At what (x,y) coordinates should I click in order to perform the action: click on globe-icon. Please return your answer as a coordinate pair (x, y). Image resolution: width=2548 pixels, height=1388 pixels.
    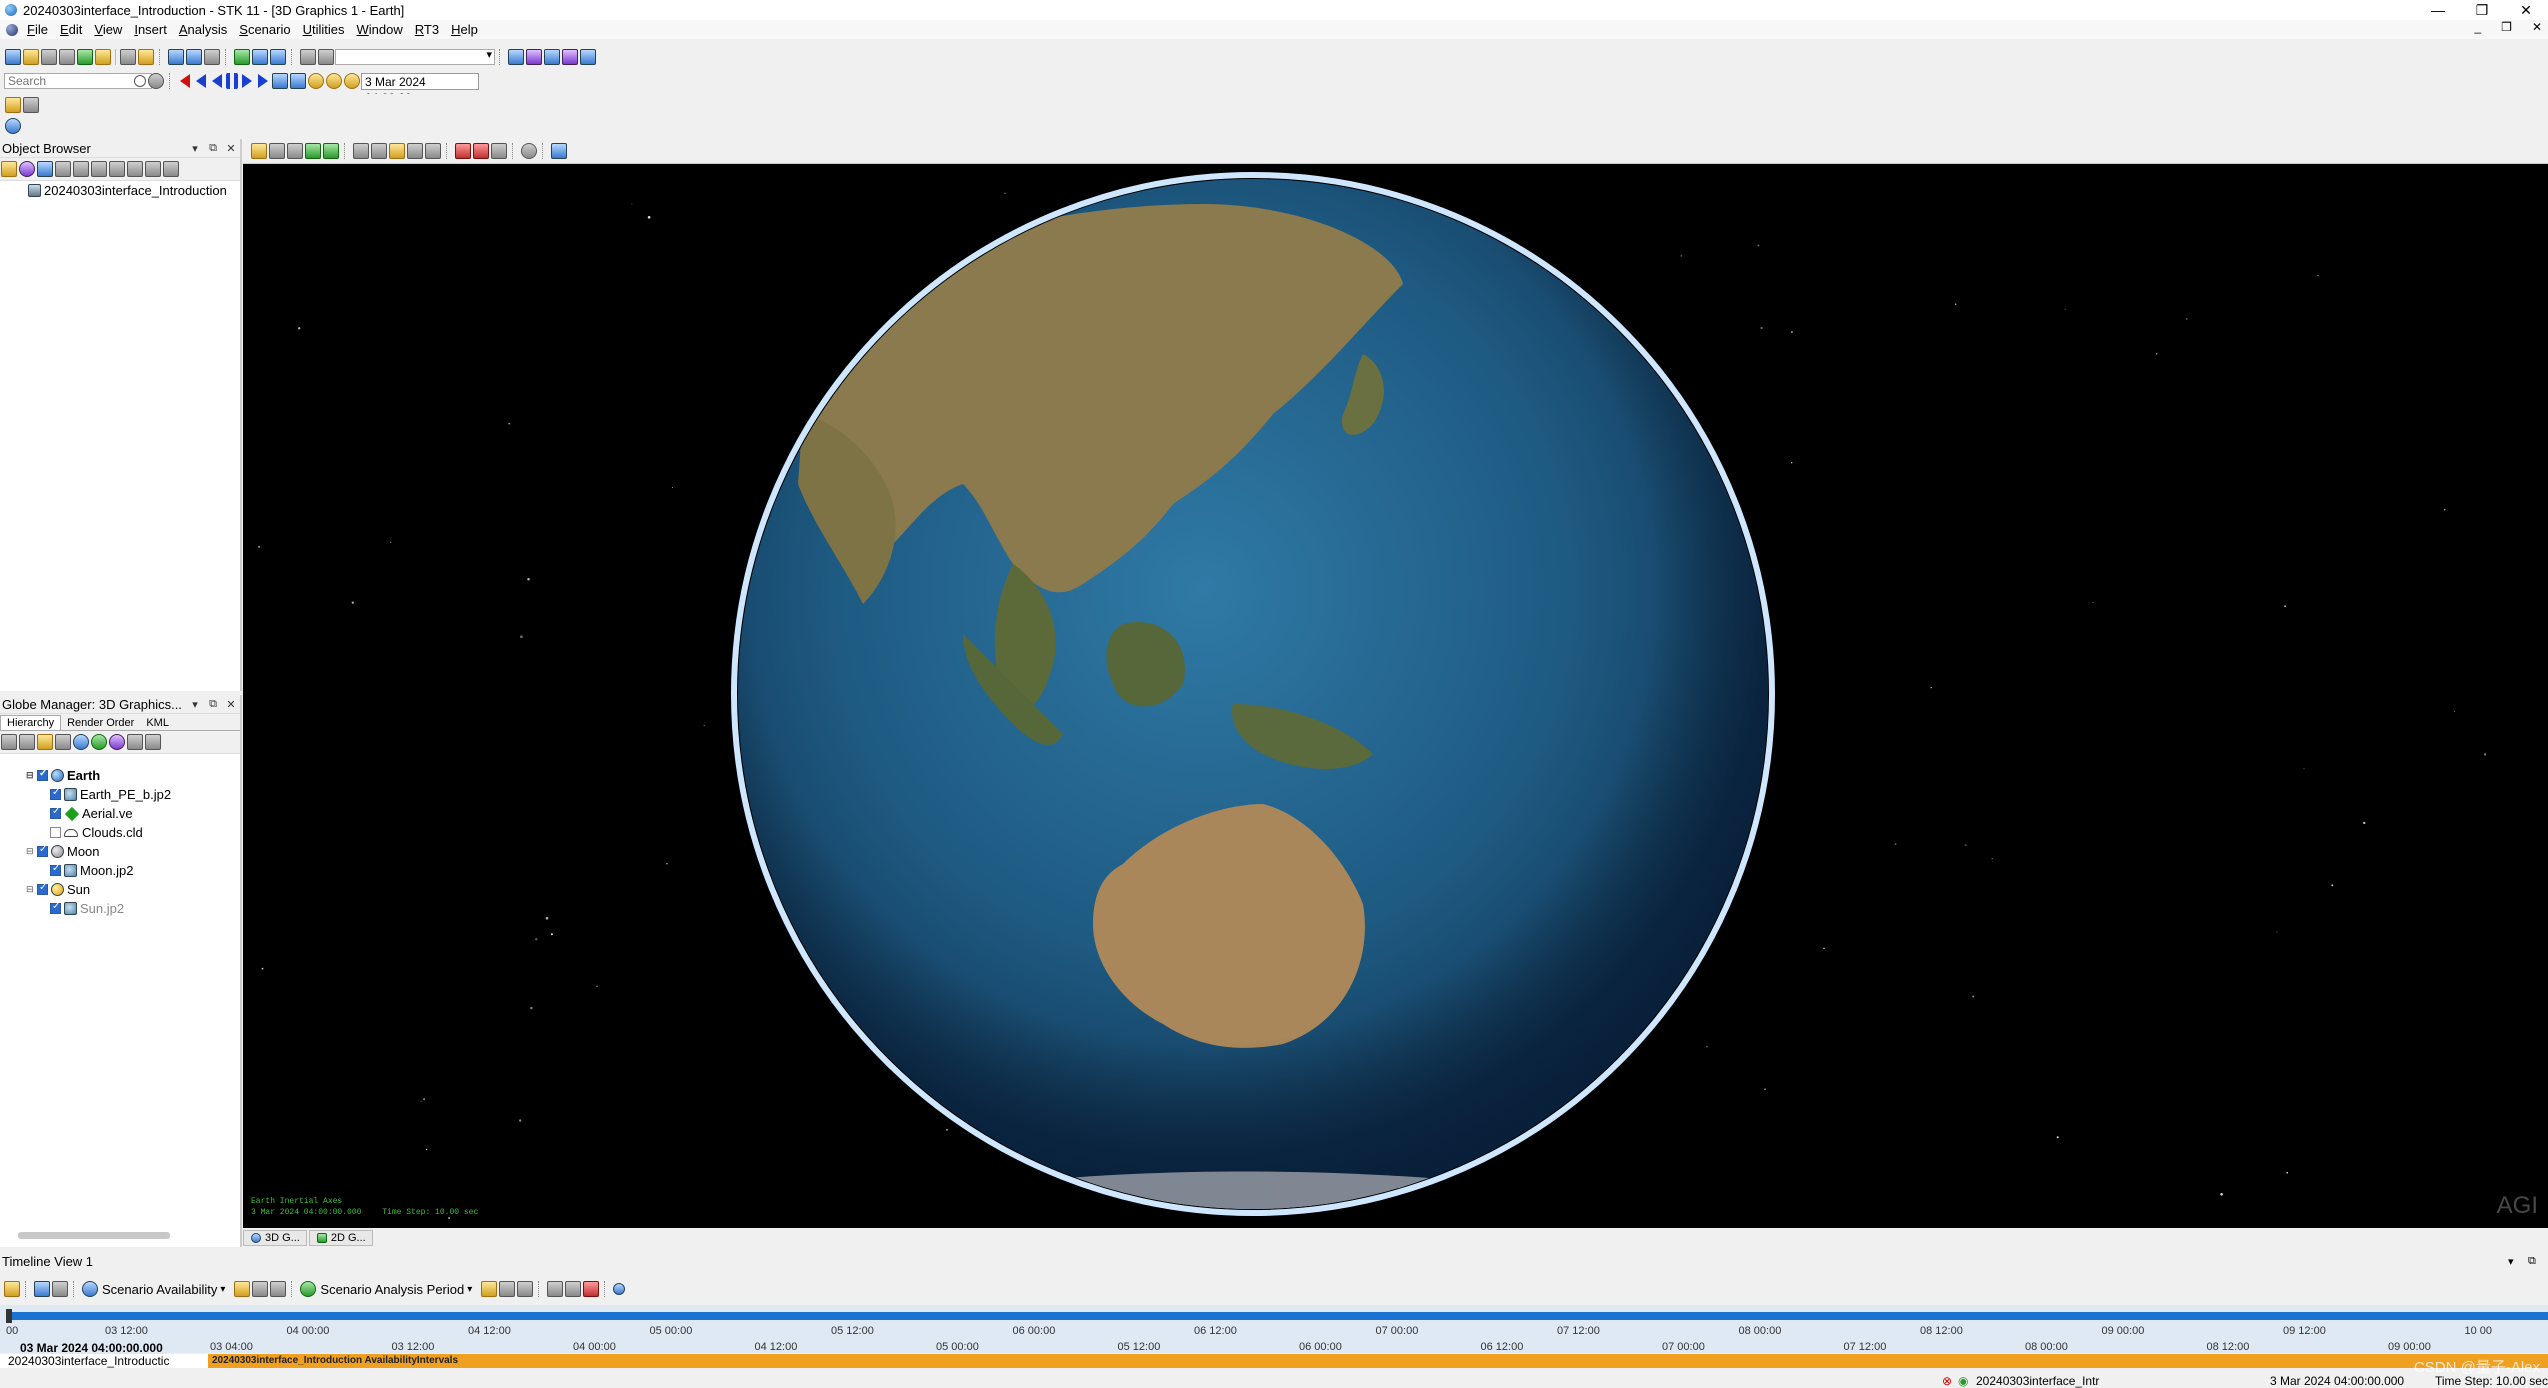
    Looking at the image, I should click on (13, 126).